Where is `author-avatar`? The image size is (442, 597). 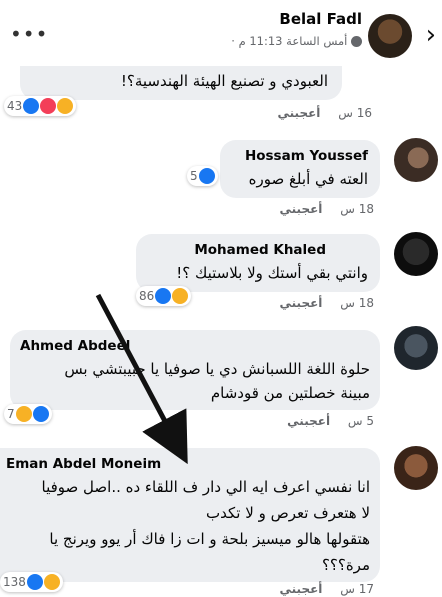
author-avatar is located at coordinates (390, 36).